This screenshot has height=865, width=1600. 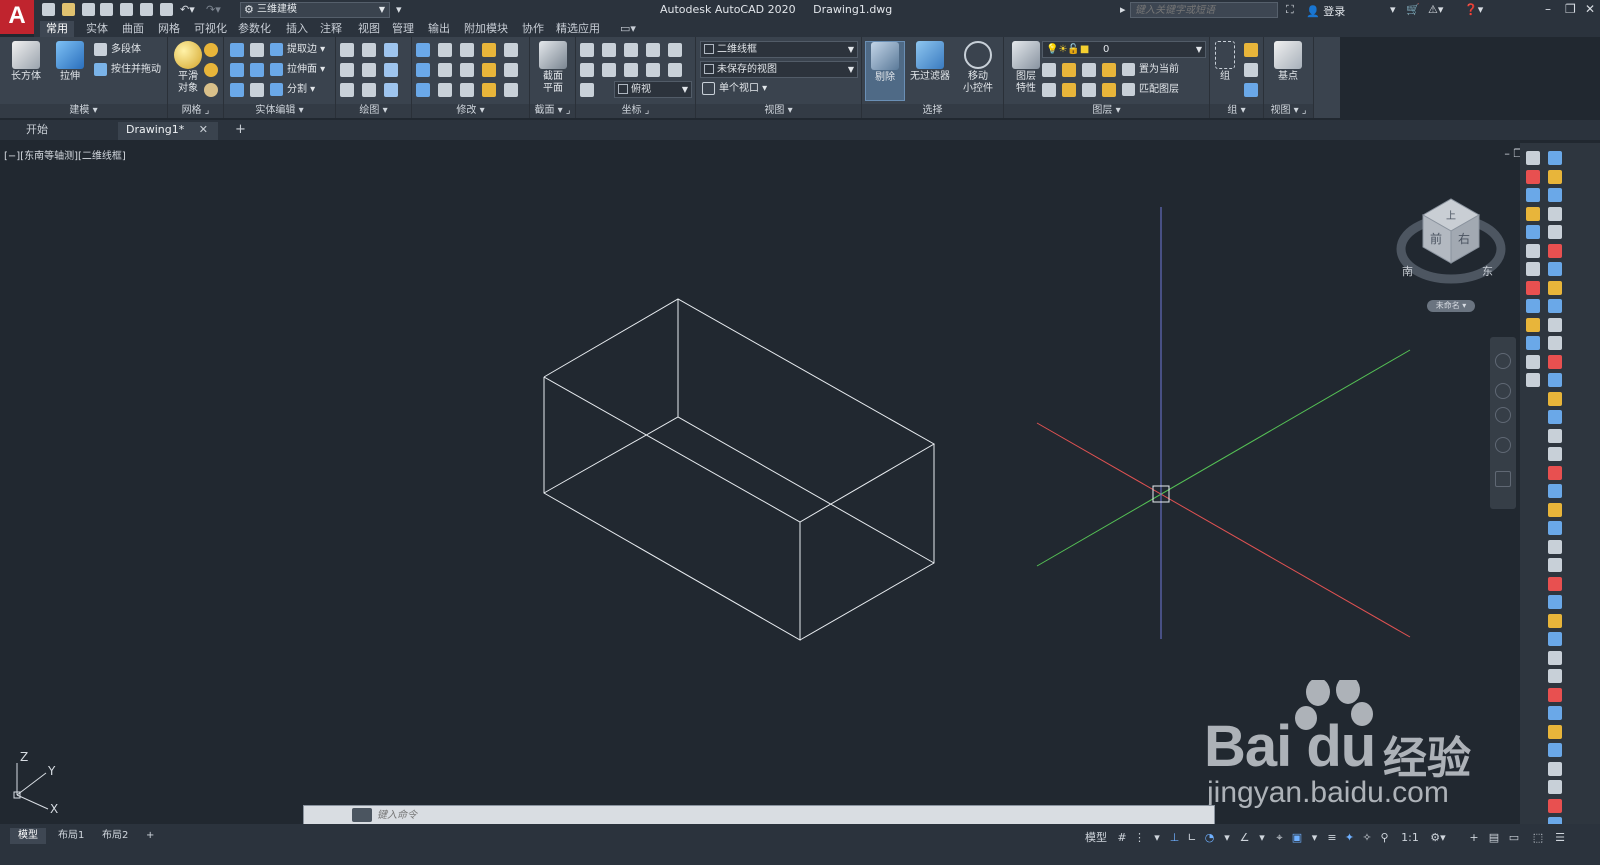 What do you see at coordinates (1089, 90) in the screenshot?
I see `layer-delete-icon` at bounding box center [1089, 90].